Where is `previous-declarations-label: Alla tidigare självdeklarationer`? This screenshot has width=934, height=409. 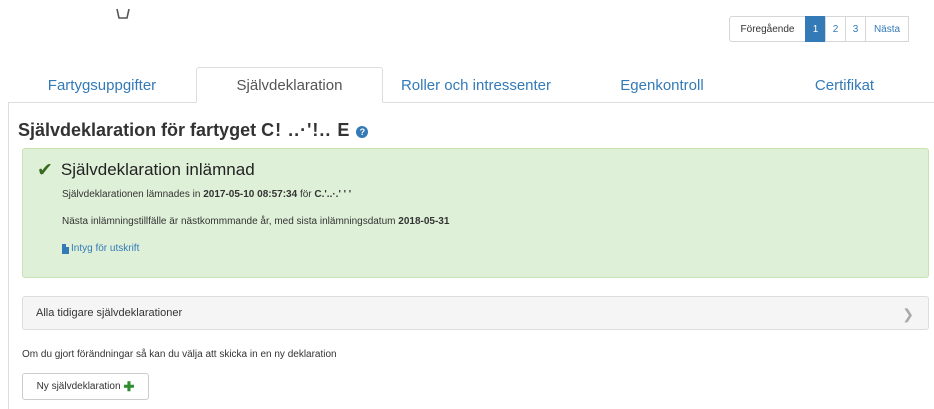 previous-declarations-label: Alla tidigare självdeklarationer is located at coordinates (109, 313).